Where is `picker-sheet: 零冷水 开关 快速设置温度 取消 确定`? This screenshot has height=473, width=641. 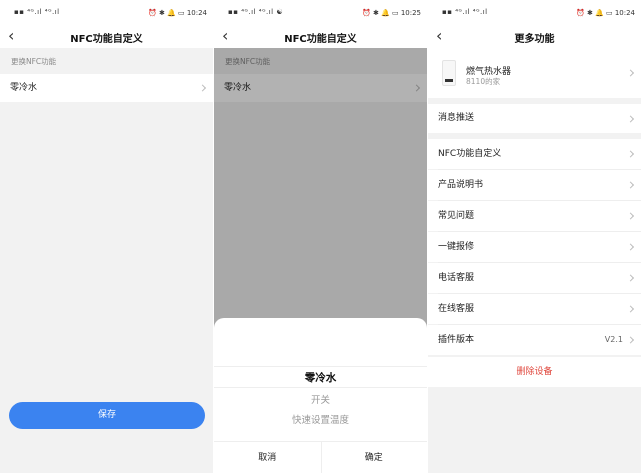 picker-sheet: 零冷水 开关 快速设置温度 取消 确定 is located at coordinates (320, 395).